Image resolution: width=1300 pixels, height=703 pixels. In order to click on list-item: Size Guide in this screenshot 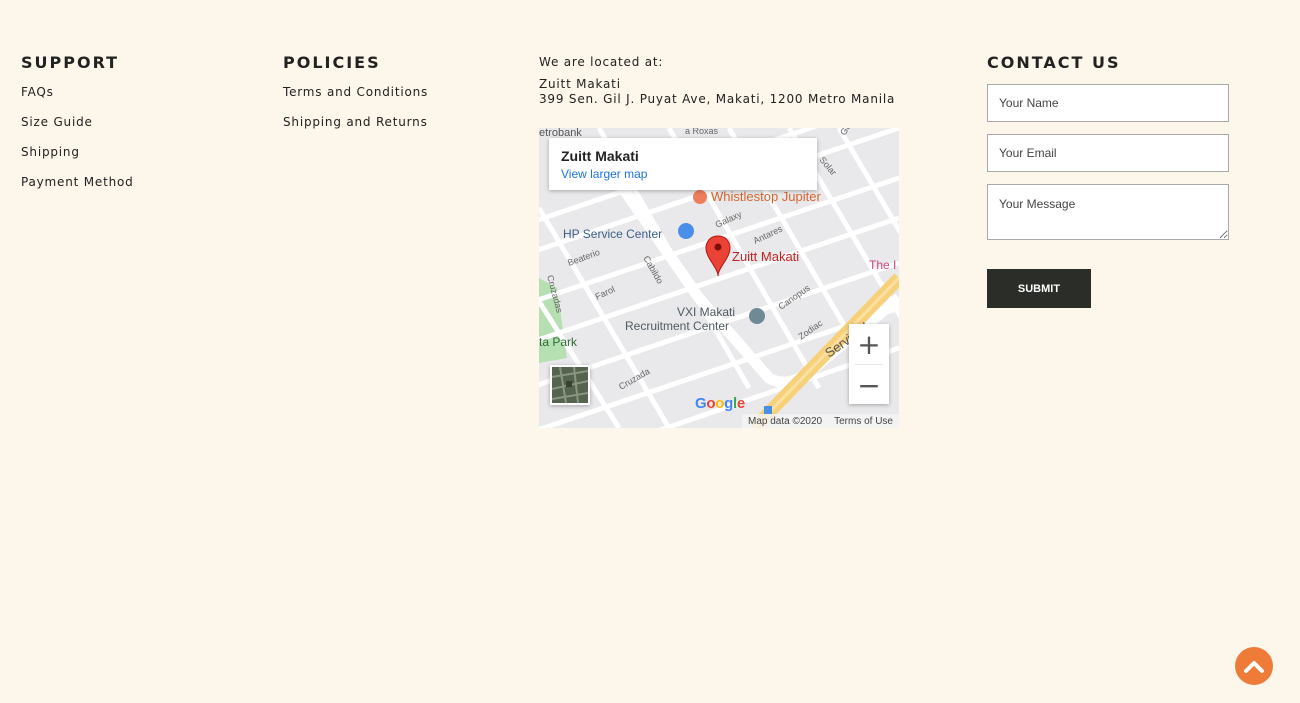, I will do `click(77, 128)`.